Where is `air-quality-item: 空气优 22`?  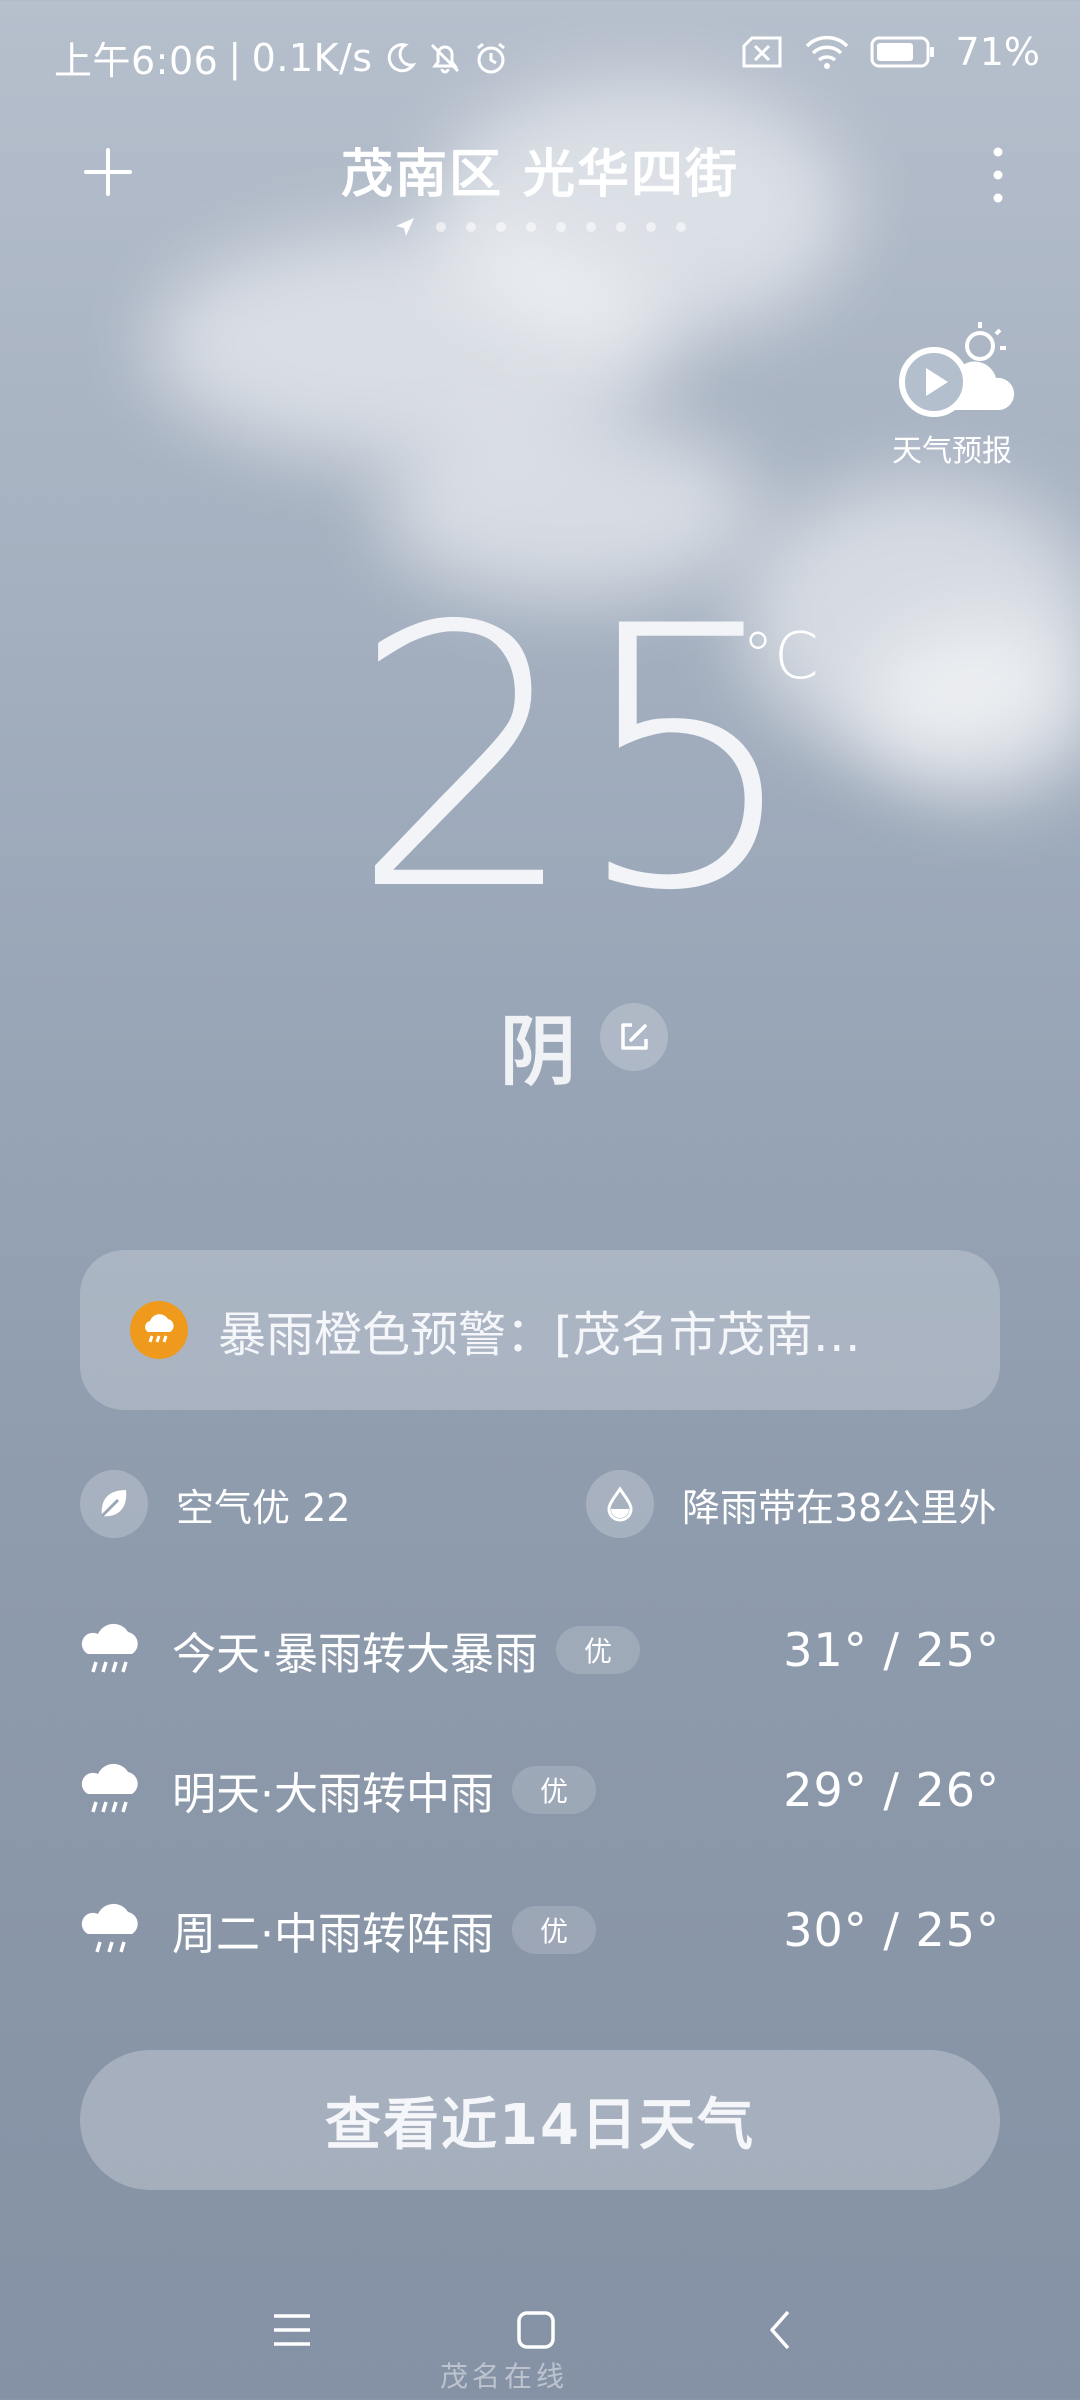
air-quality-item: 空气优 22 is located at coordinates (215, 1504).